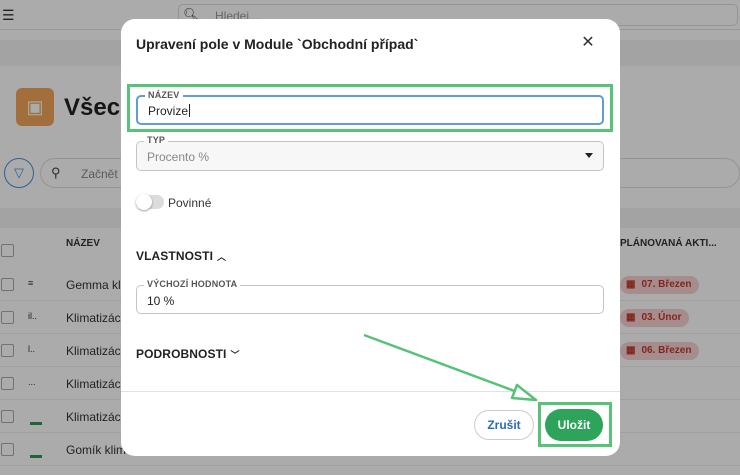  What do you see at coordinates (589, 155) in the screenshot?
I see `chevron-down-icon` at bounding box center [589, 155].